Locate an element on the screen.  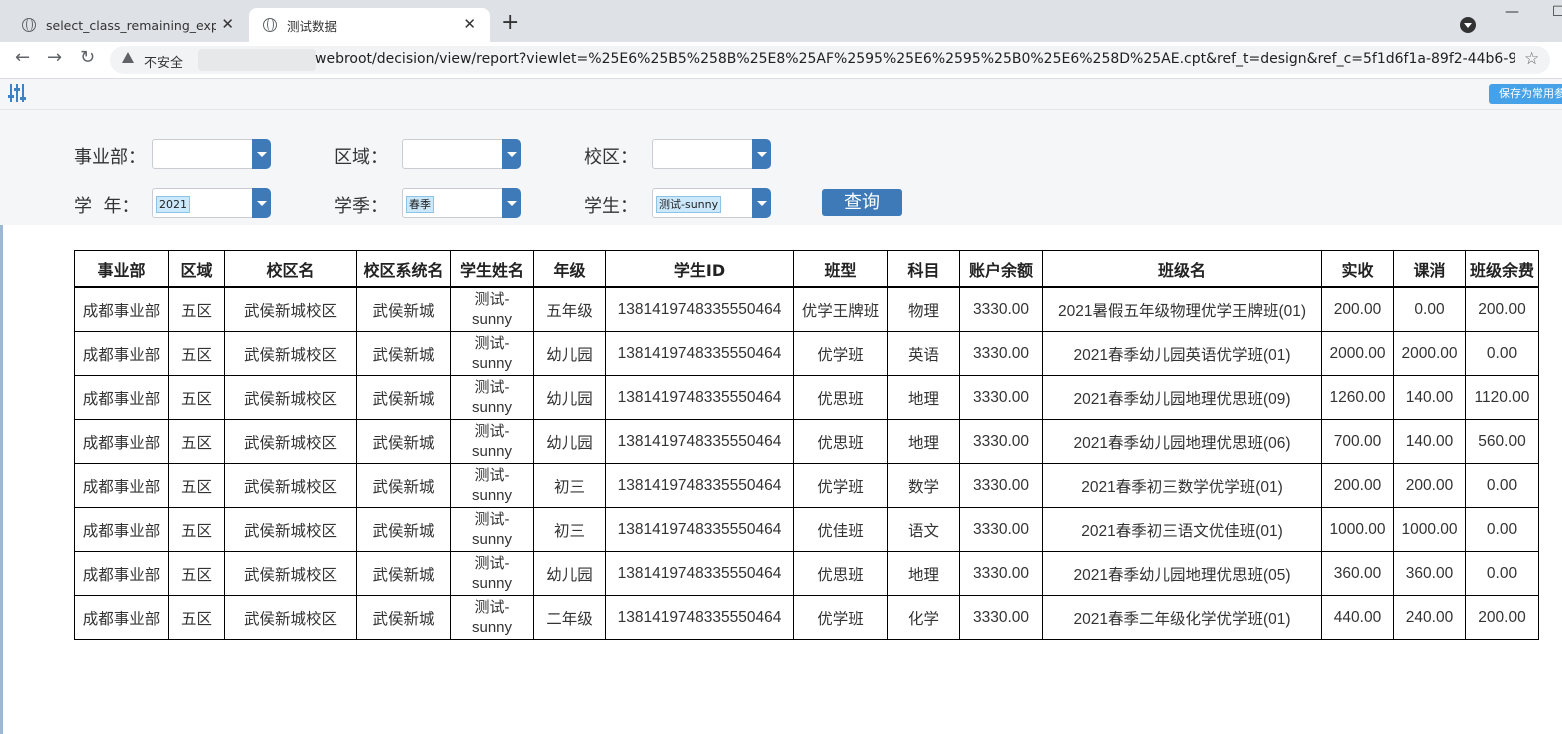
student-select: 测试-sunny is located at coordinates (712, 203).